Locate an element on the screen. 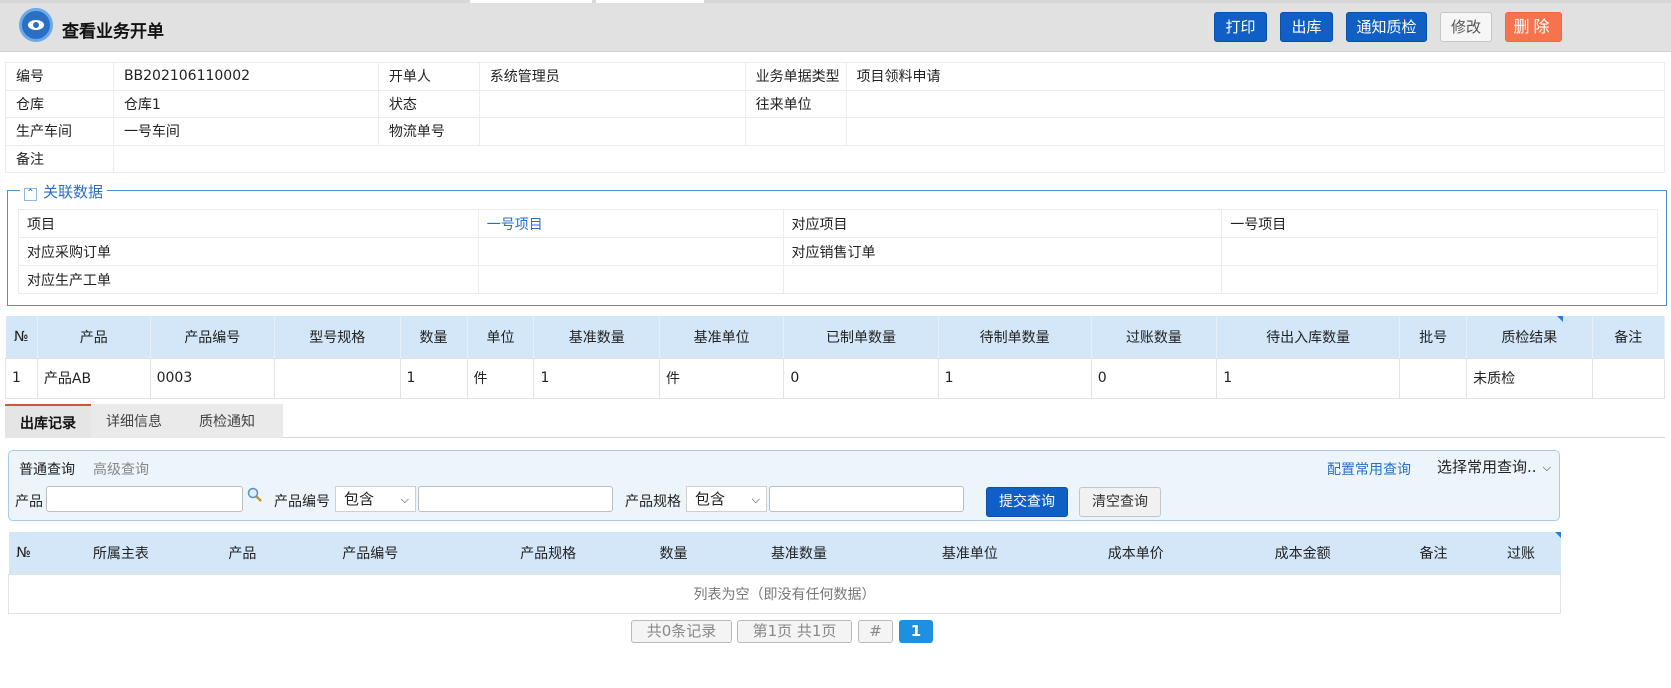  title-bar: 查看业务开单 打印 出库 通知质检 修改 删除 is located at coordinates (835, 26).